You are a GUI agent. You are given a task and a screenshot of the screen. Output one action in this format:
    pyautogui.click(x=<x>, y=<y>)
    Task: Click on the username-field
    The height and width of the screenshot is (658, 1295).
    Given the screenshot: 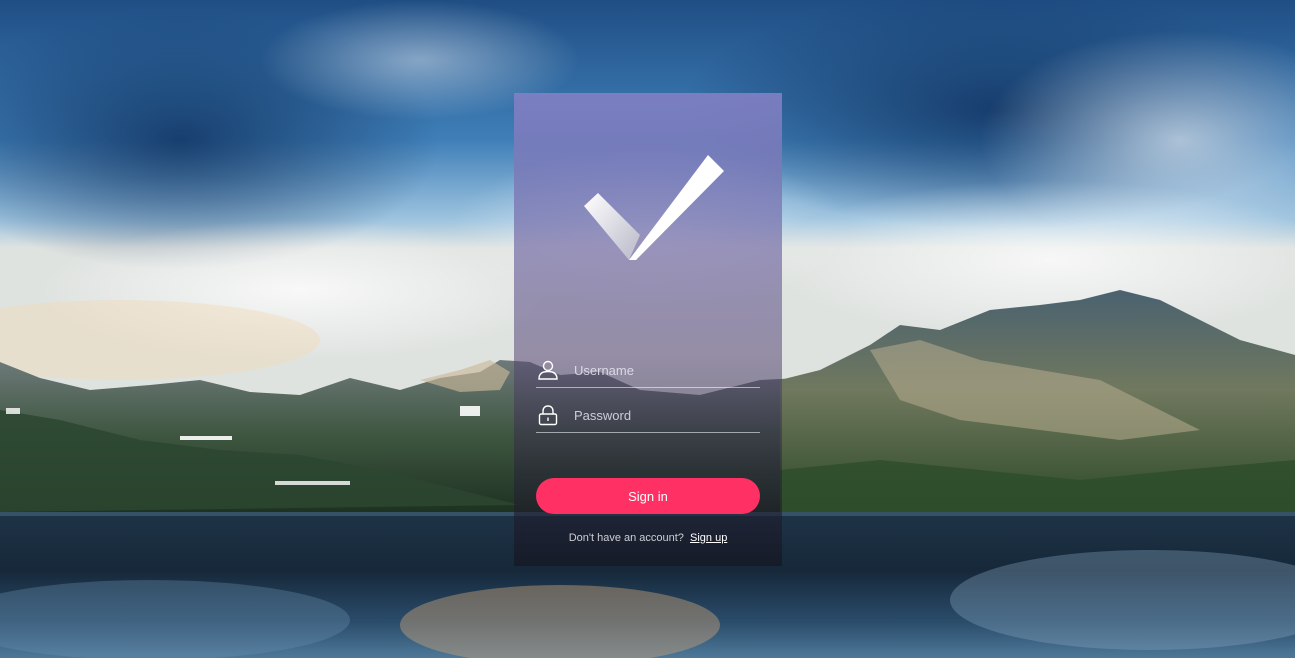 What is the action you would take?
    pyautogui.click(x=648, y=370)
    